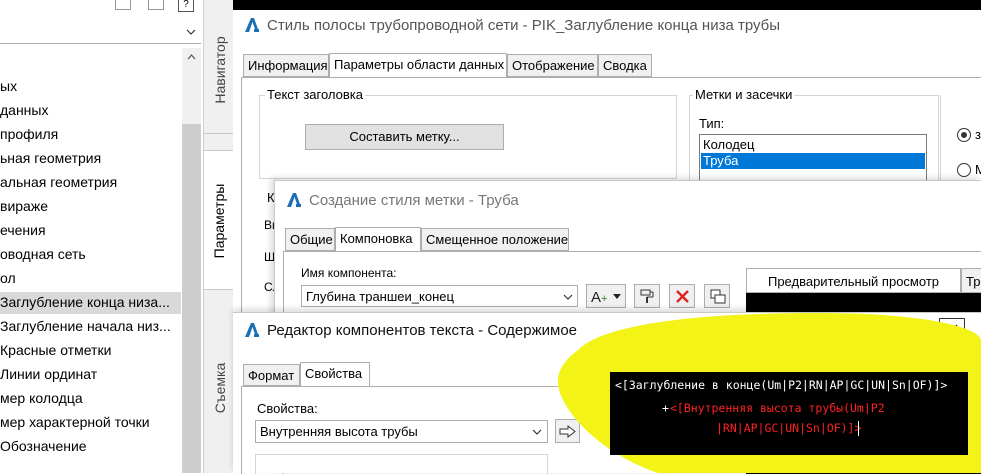 This screenshot has width=981, height=474. I want to click on main-dialog-top-border, so click(607, 5).